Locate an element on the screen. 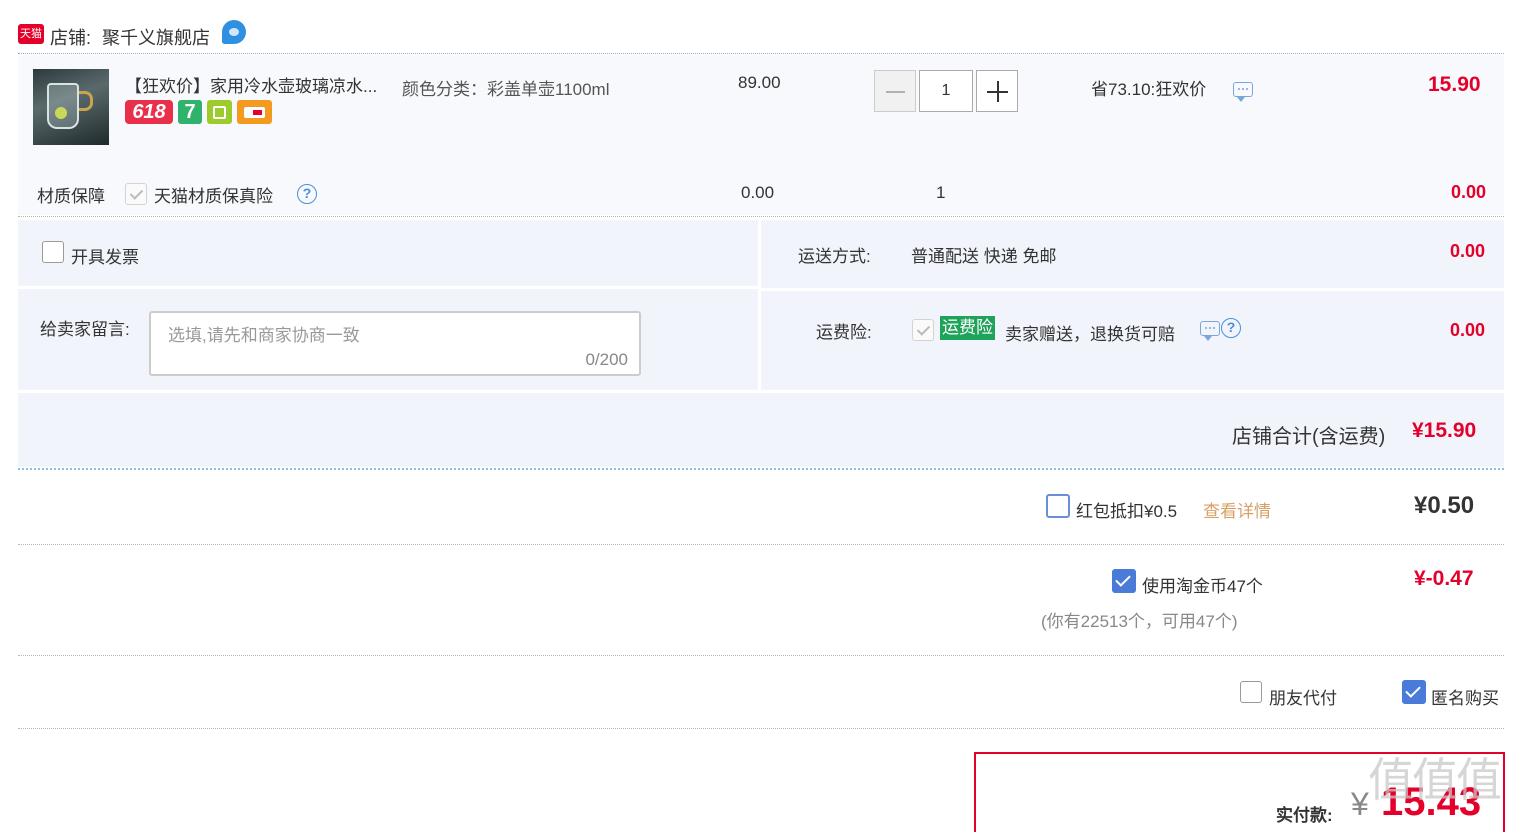 This screenshot has height=832, width=1517. pay-currency: ¥ is located at coordinates (1360, 804).